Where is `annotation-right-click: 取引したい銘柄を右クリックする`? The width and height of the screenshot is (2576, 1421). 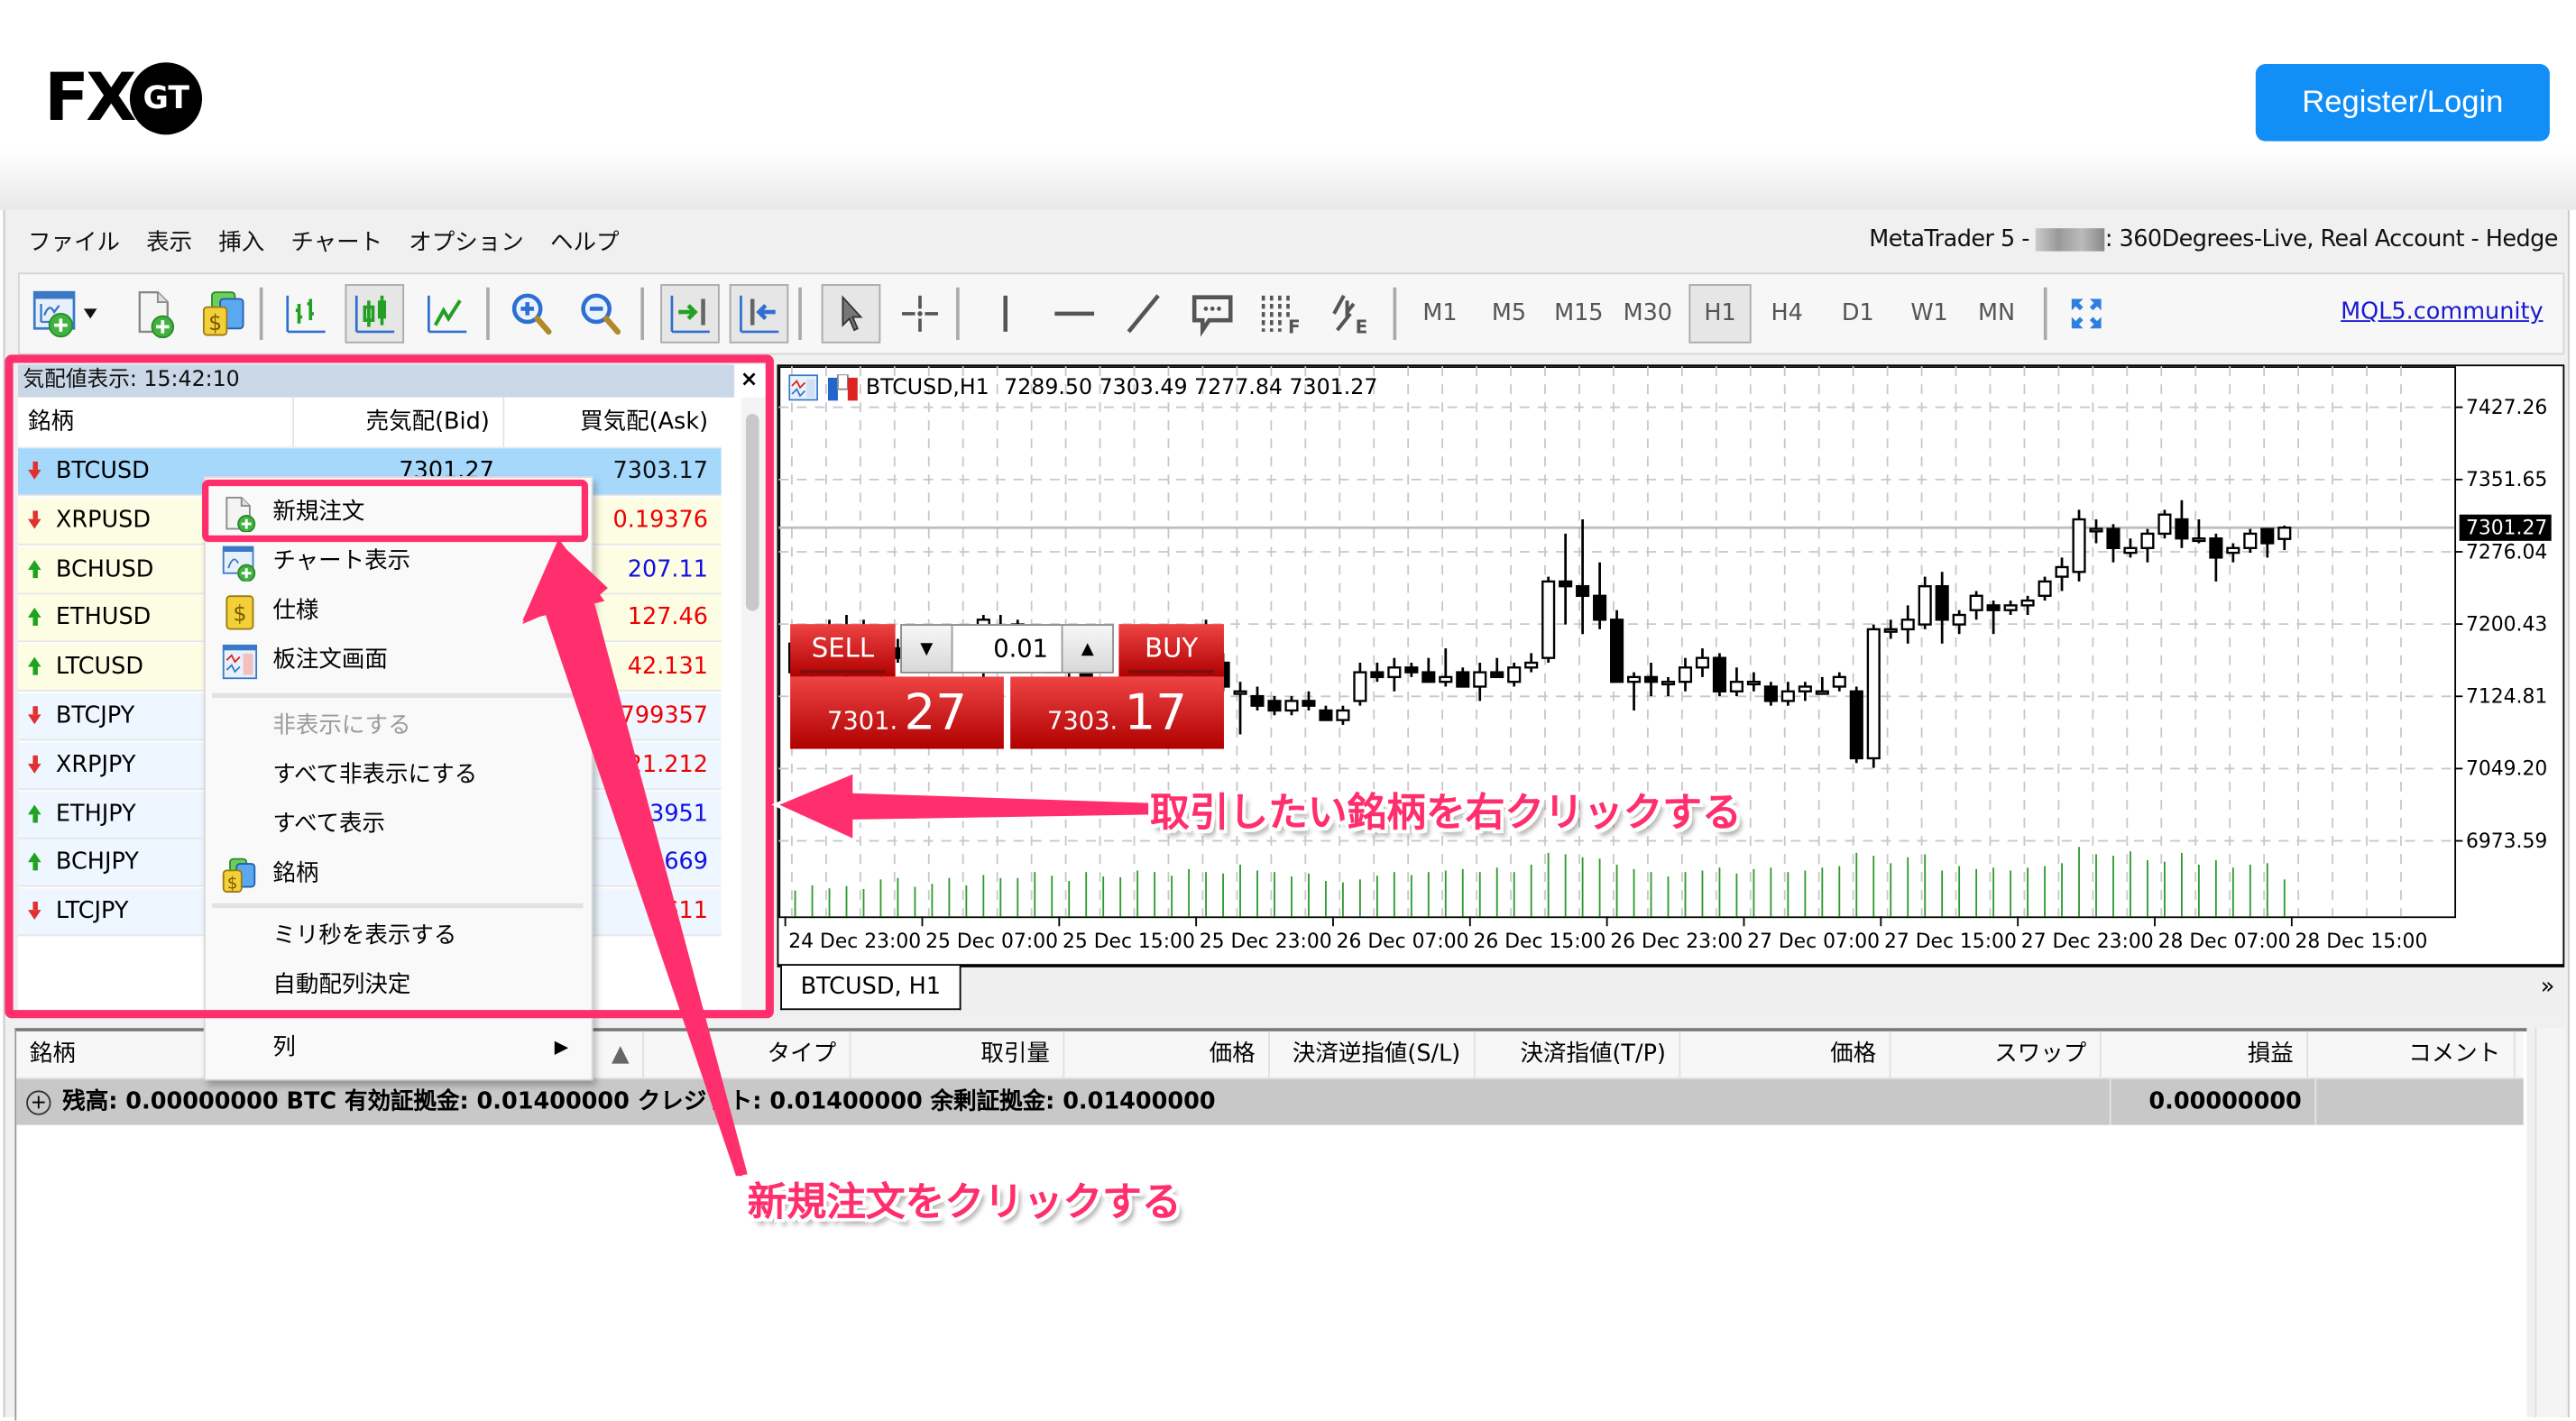
annotation-right-click: 取引したい銘柄を右クリックする is located at coordinates (1446, 813).